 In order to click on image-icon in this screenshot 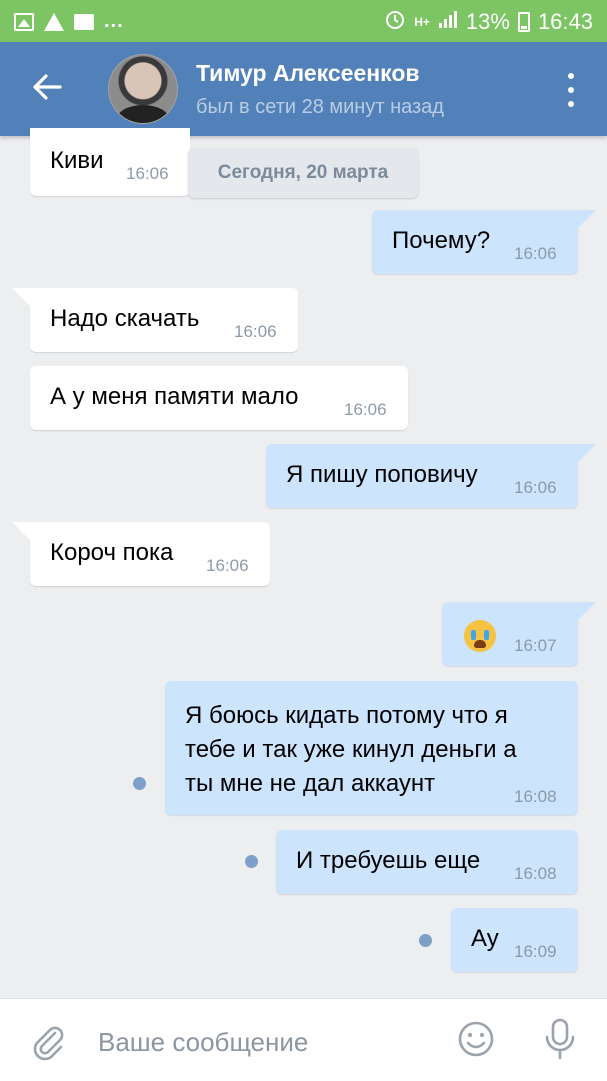, I will do `click(24, 21)`.